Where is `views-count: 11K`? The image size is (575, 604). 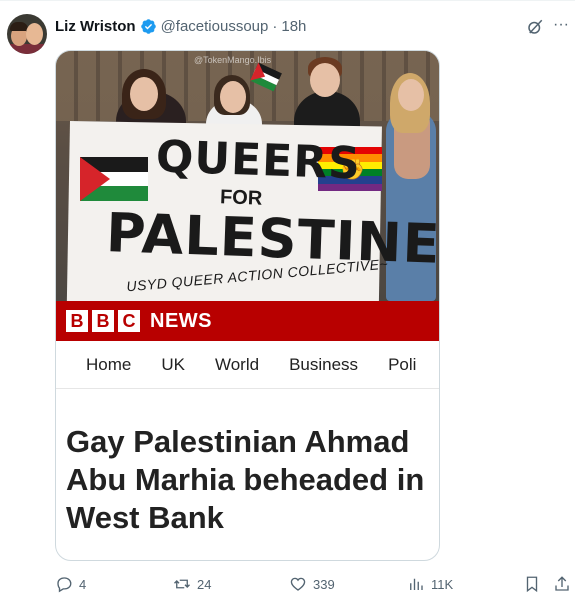
views-count: 11K is located at coordinates (442, 584).